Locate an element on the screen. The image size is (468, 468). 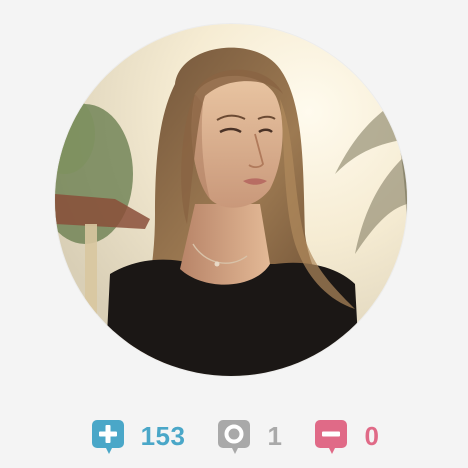
circle-bubble-icon is located at coordinates (234, 436).